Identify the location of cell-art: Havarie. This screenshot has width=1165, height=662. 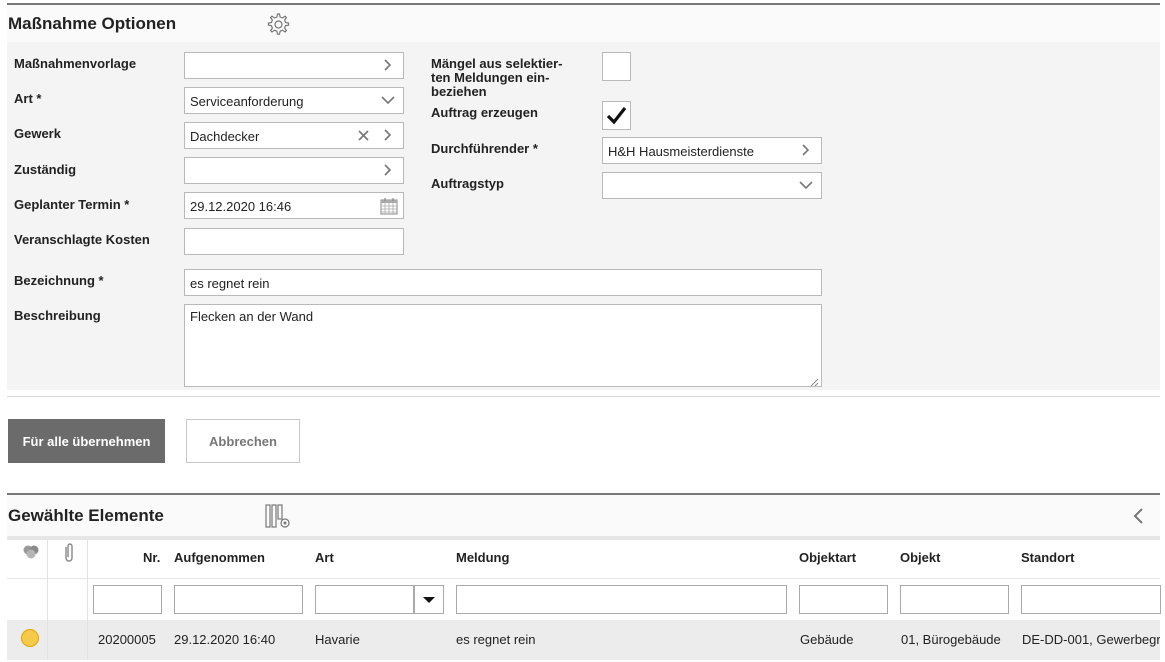
(337, 639).